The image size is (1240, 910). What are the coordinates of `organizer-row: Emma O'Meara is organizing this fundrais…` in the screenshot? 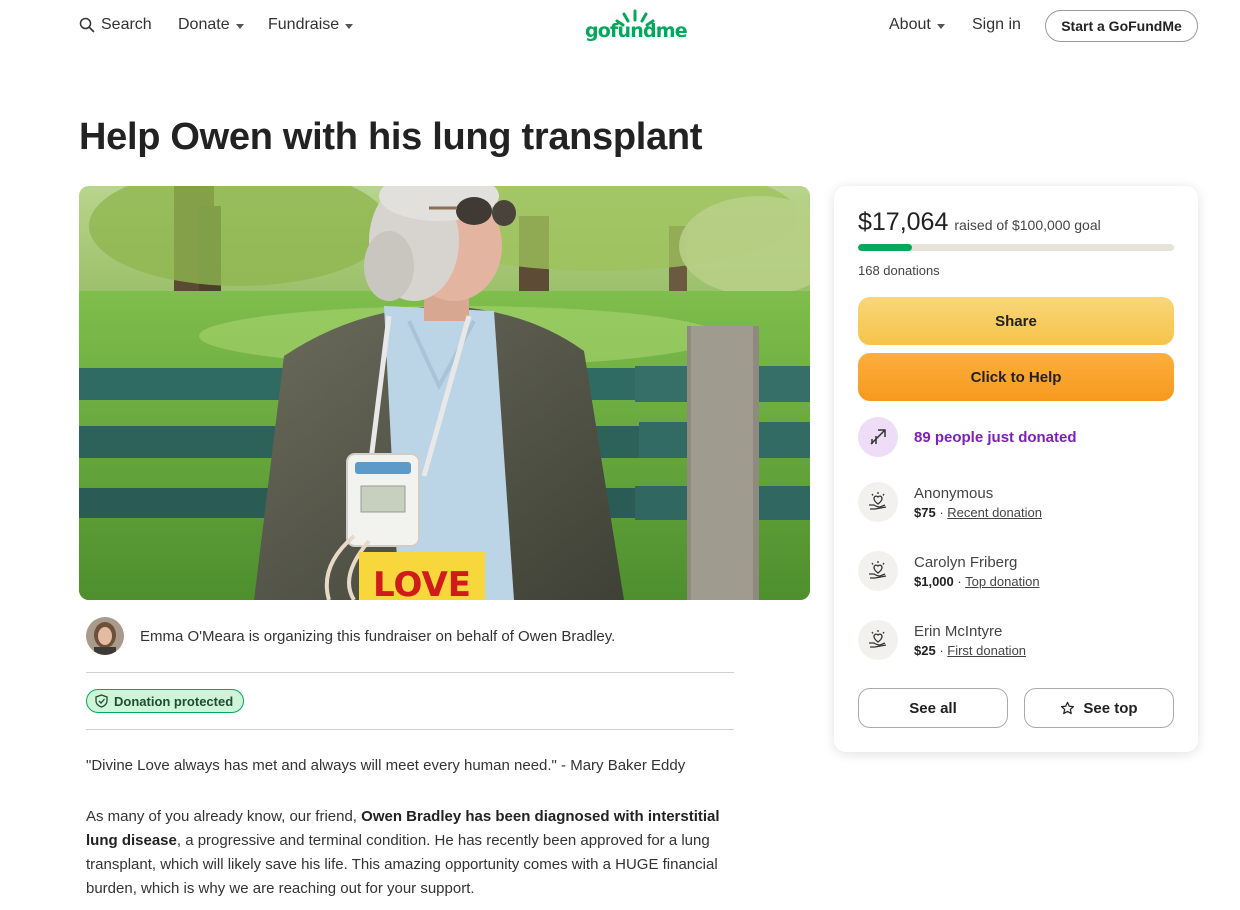 It's located at (410, 636).